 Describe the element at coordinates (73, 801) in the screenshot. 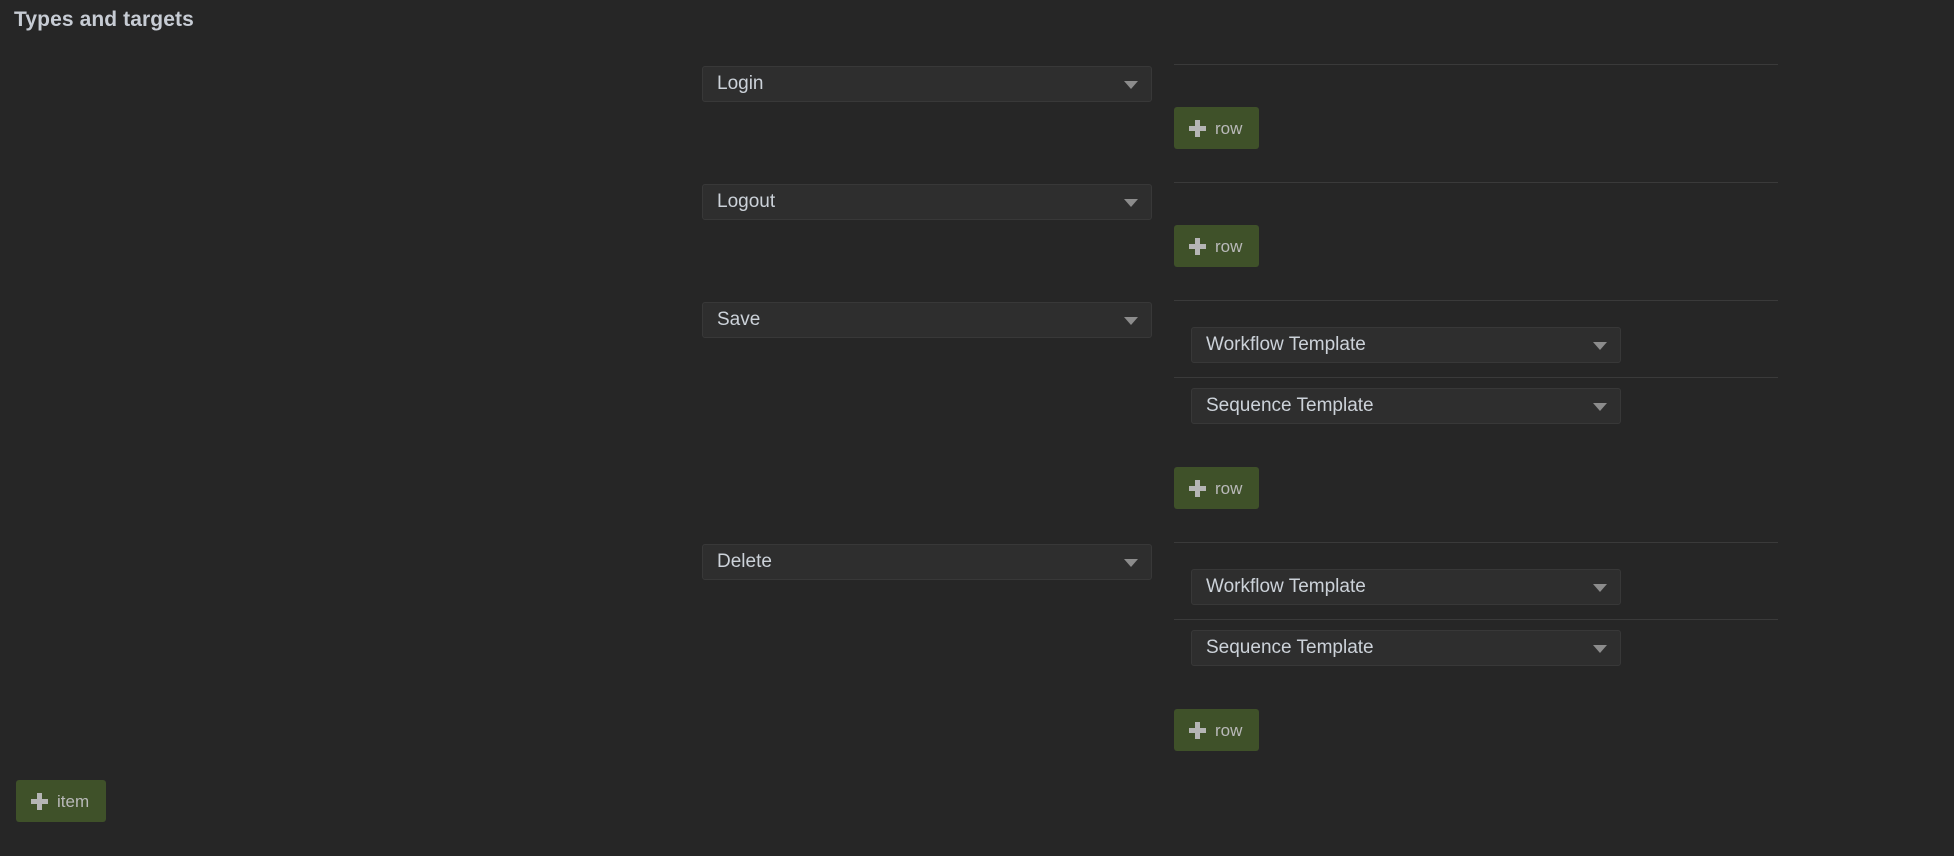

I see `add-item-button-label: item` at that location.